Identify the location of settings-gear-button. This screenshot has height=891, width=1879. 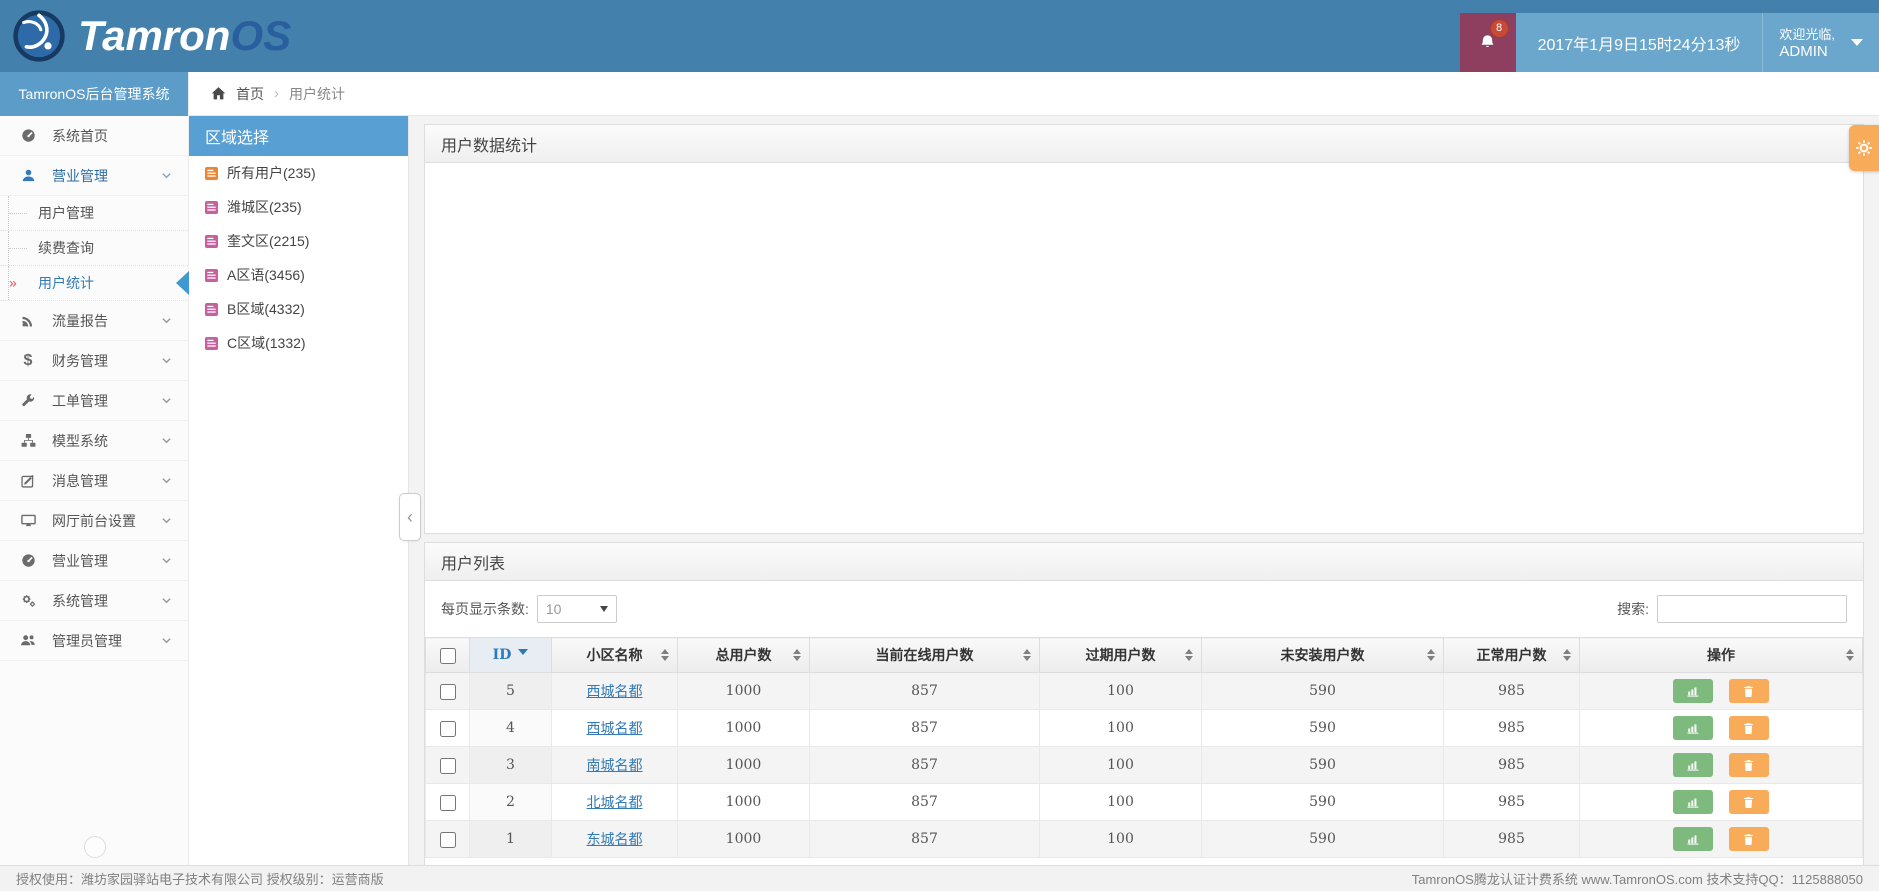
(1864, 148).